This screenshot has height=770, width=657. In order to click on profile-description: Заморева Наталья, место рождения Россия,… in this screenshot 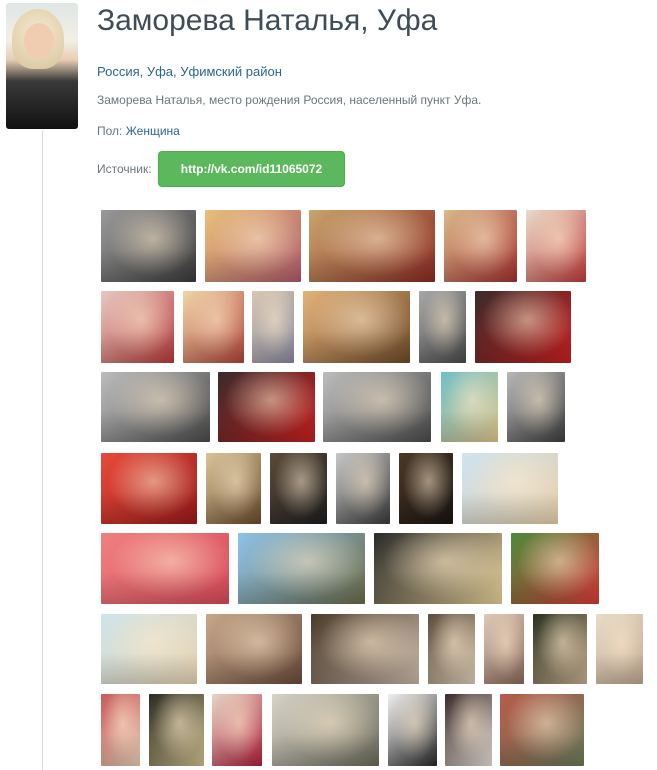, I will do `click(289, 100)`.